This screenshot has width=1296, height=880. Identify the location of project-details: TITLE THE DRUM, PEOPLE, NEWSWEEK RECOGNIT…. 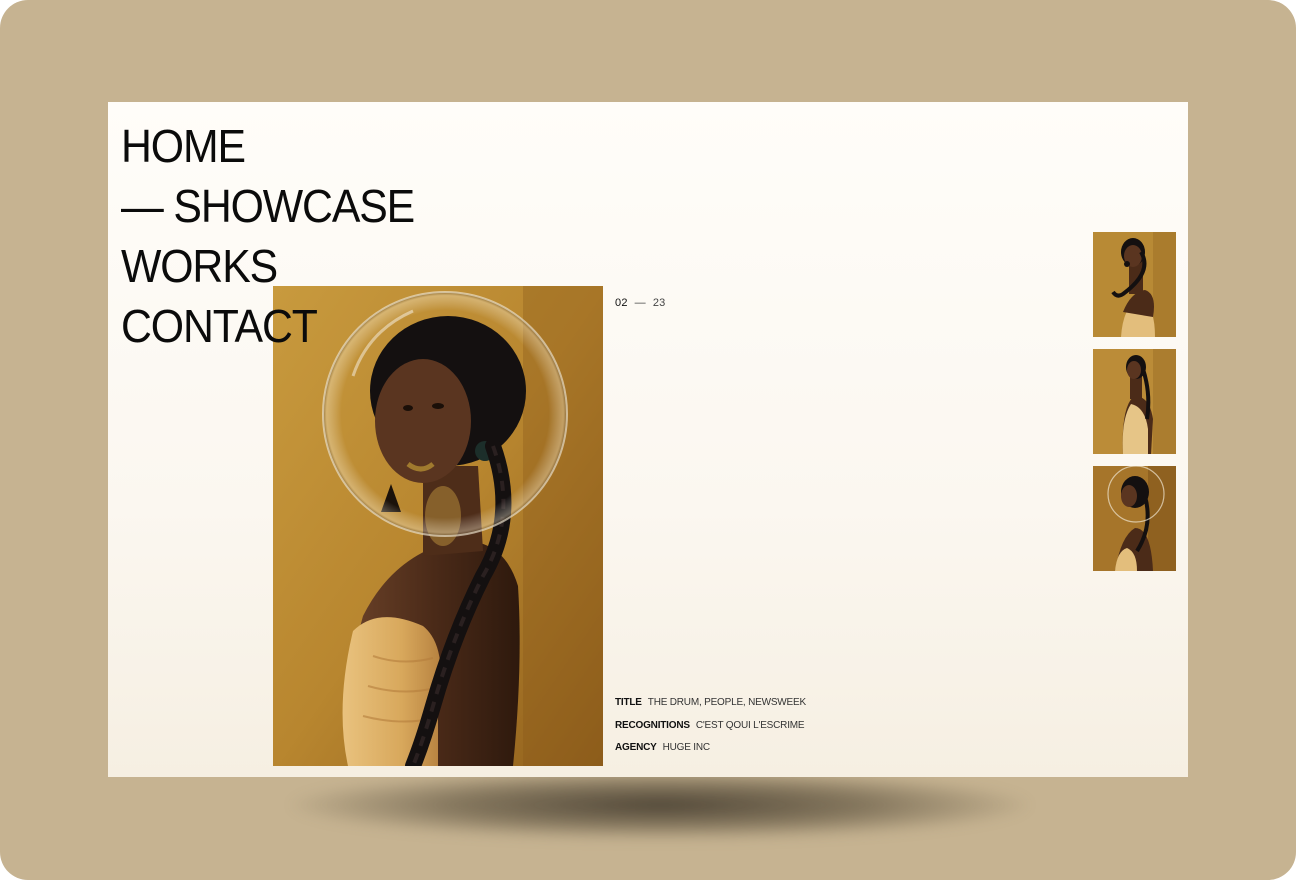
(710, 731).